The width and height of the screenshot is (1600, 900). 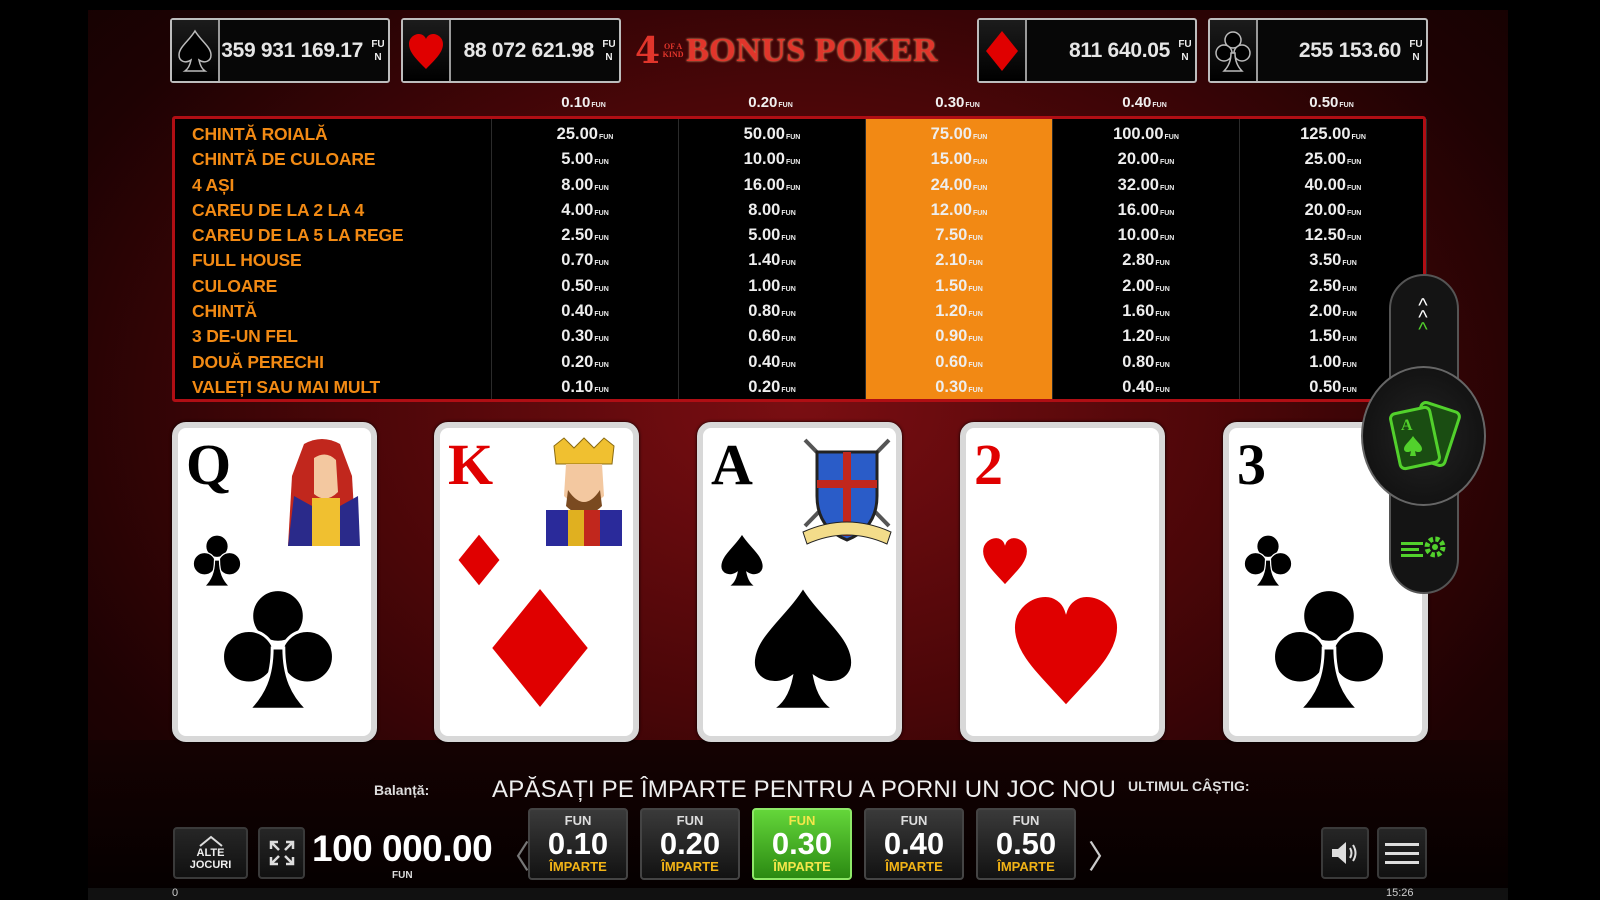 I want to click on other-games-label-2: JOCURI, so click(x=210, y=865).